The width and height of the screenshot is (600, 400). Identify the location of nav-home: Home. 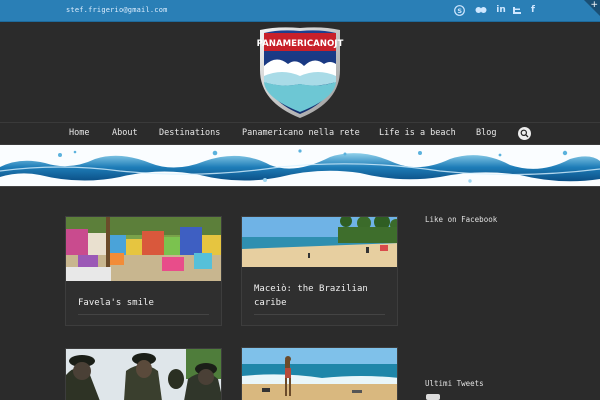
(79, 133).